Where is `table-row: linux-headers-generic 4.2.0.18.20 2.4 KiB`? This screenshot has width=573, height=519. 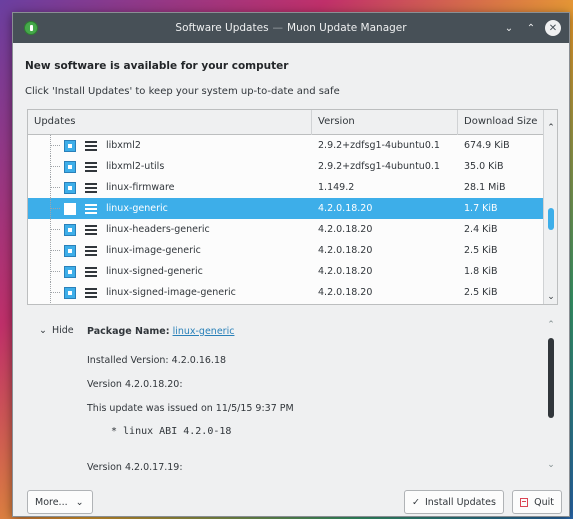 table-row: linux-headers-generic 4.2.0.18.20 2.4 KiB is located at coordinates (292, 229).